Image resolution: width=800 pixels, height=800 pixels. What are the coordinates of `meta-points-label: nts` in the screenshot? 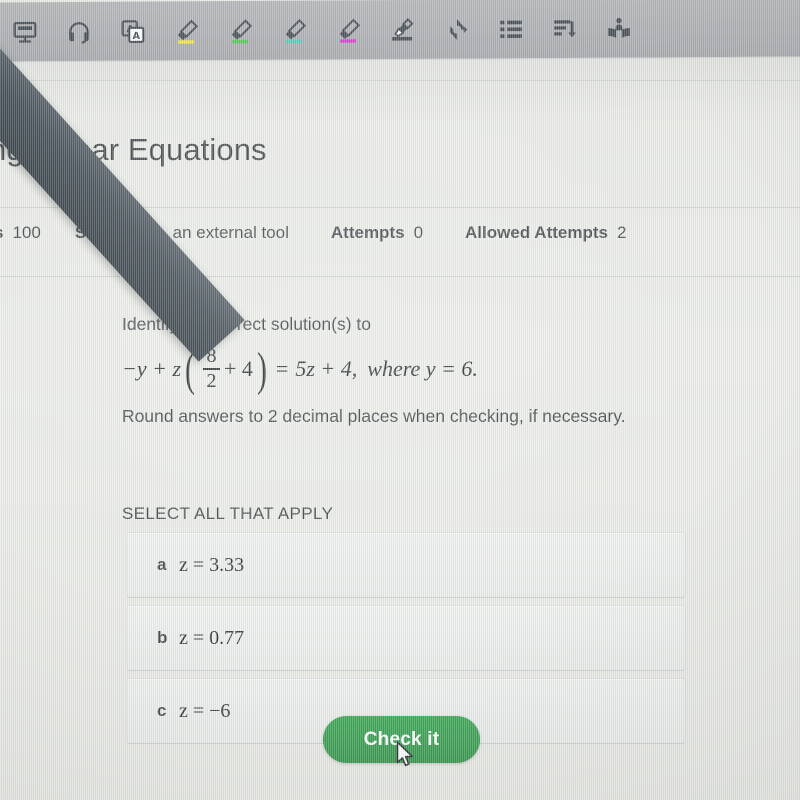 It's located at (2, 233).